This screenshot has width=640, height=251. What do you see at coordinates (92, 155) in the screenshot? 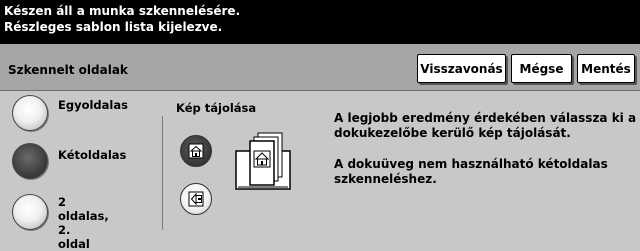
I see `option-two-sided-label: Kétoldalas` at bounding box center [92, 155].